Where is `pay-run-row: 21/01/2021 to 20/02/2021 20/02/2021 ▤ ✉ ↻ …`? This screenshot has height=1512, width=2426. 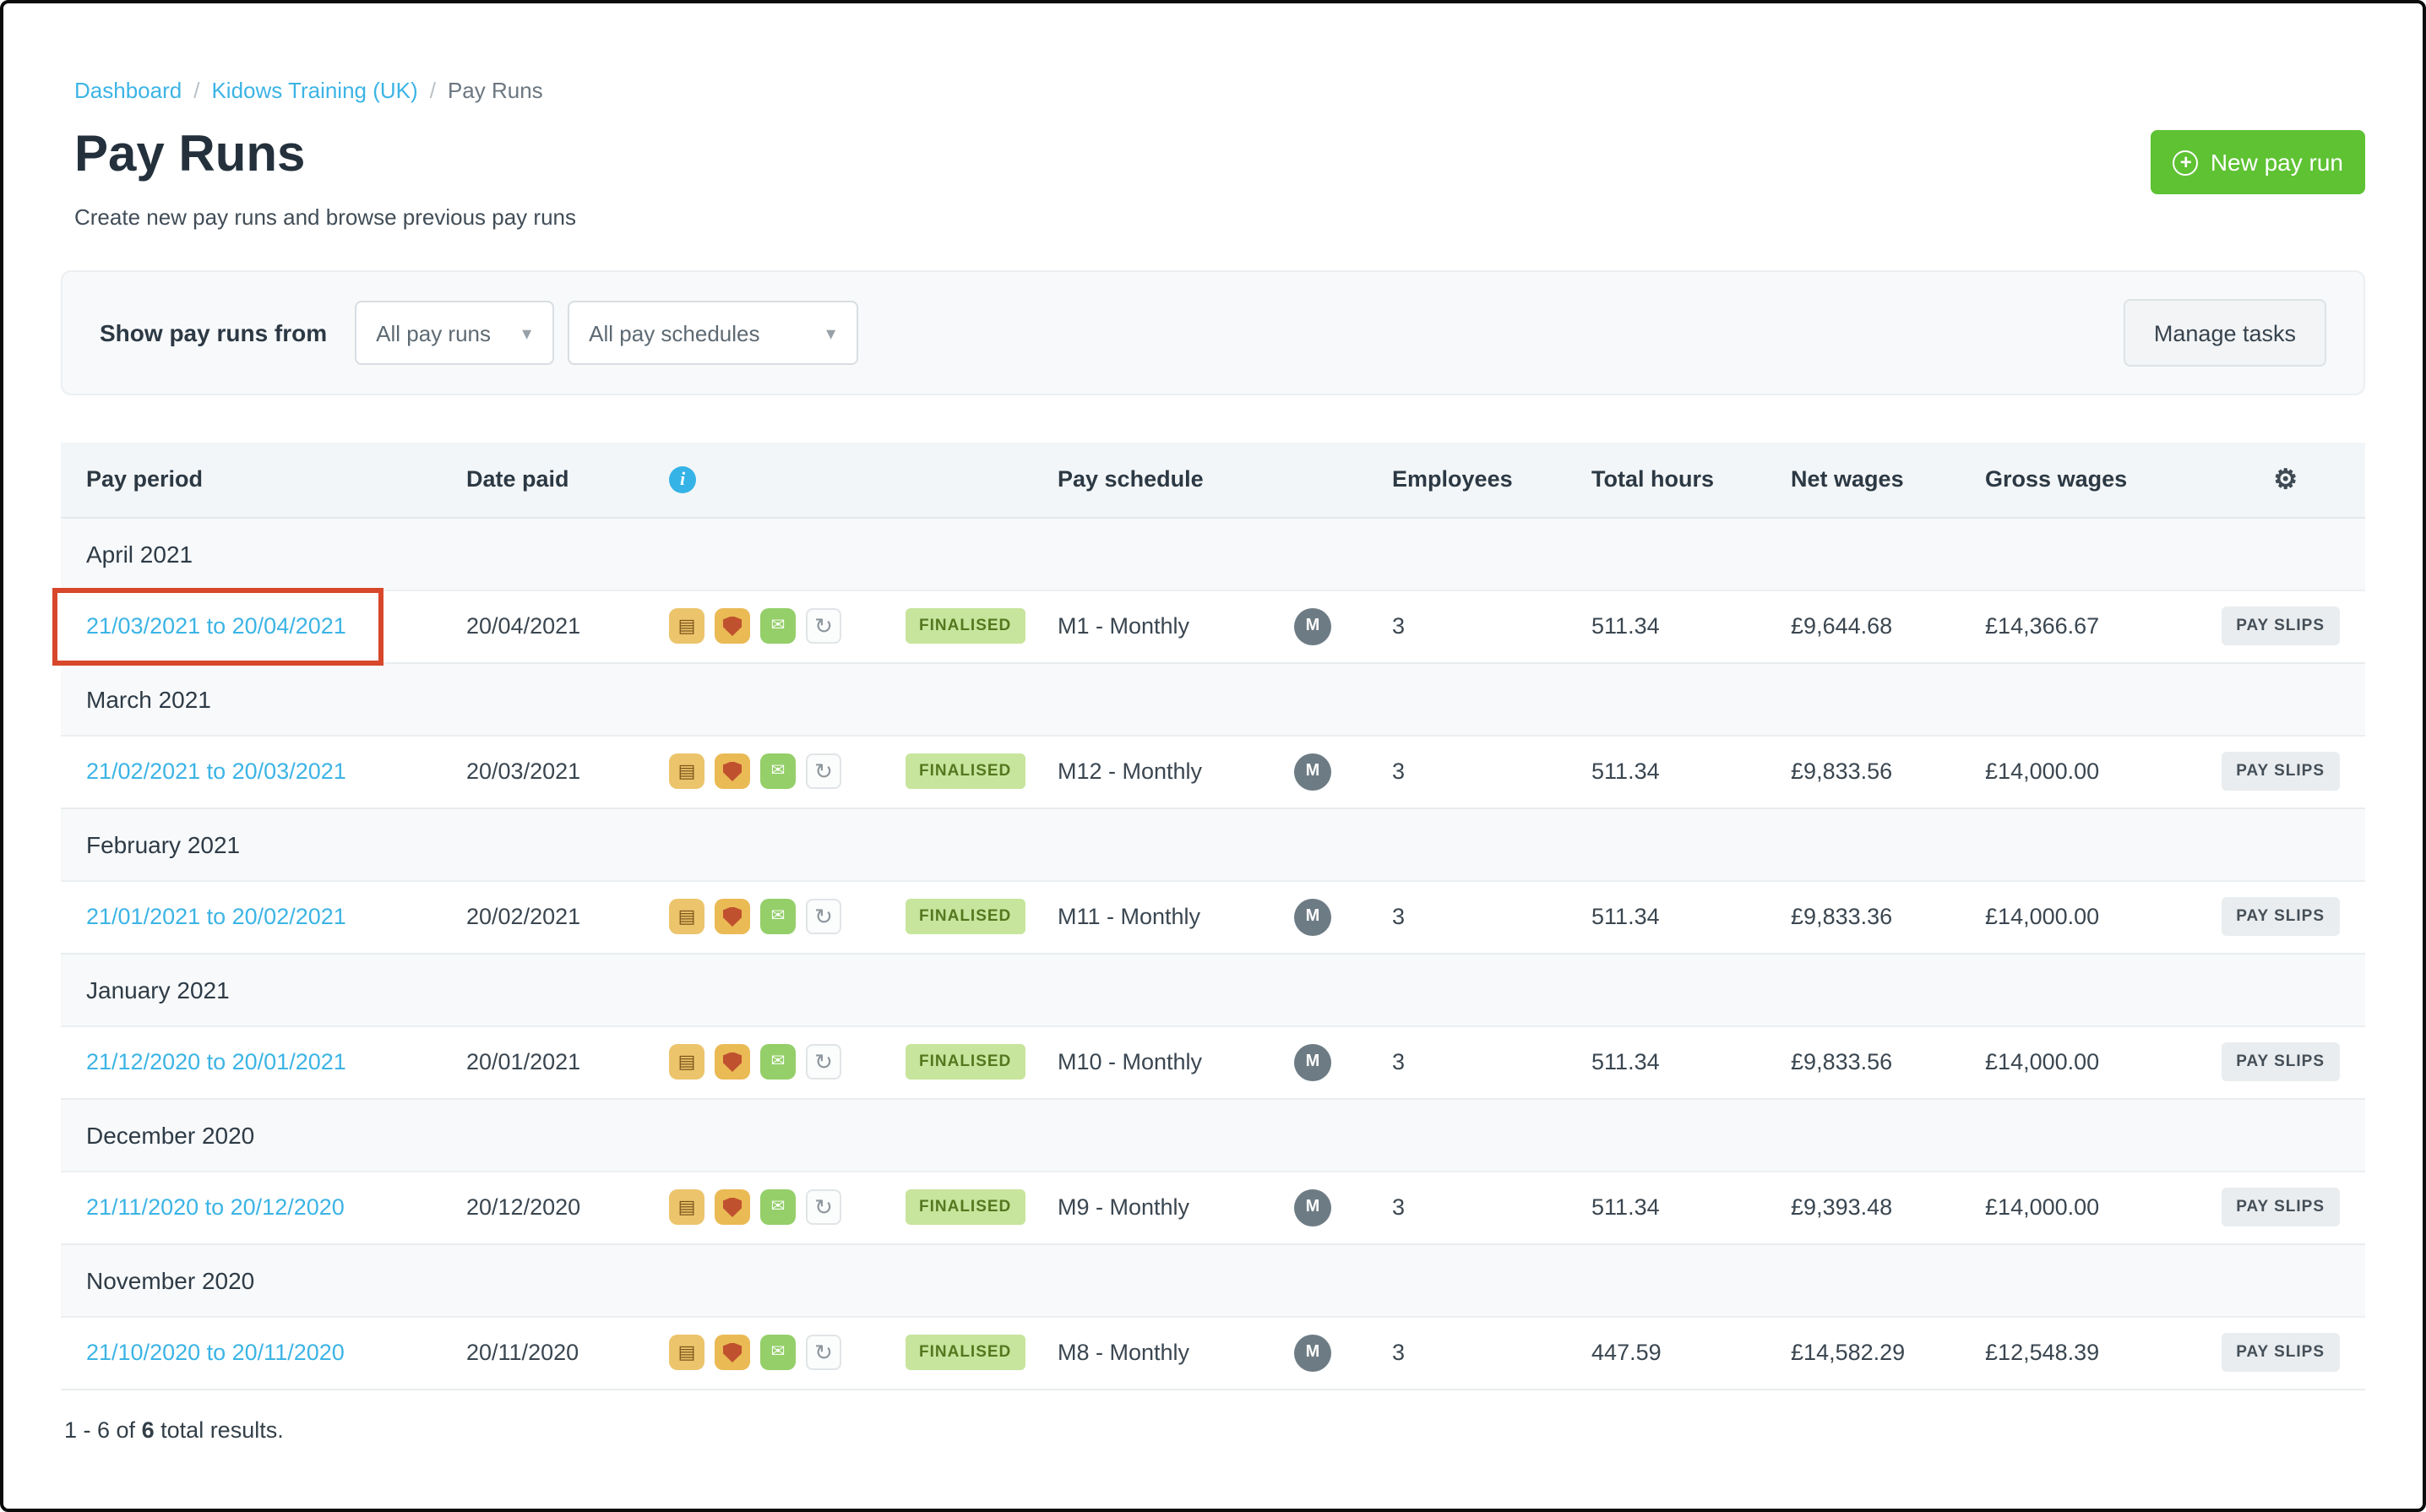
pay-run-row: 21/01/2021 to 20/02/2021 20/02/2021 ▤ ✉ ↻ … is located at coordinates (1213, 917).